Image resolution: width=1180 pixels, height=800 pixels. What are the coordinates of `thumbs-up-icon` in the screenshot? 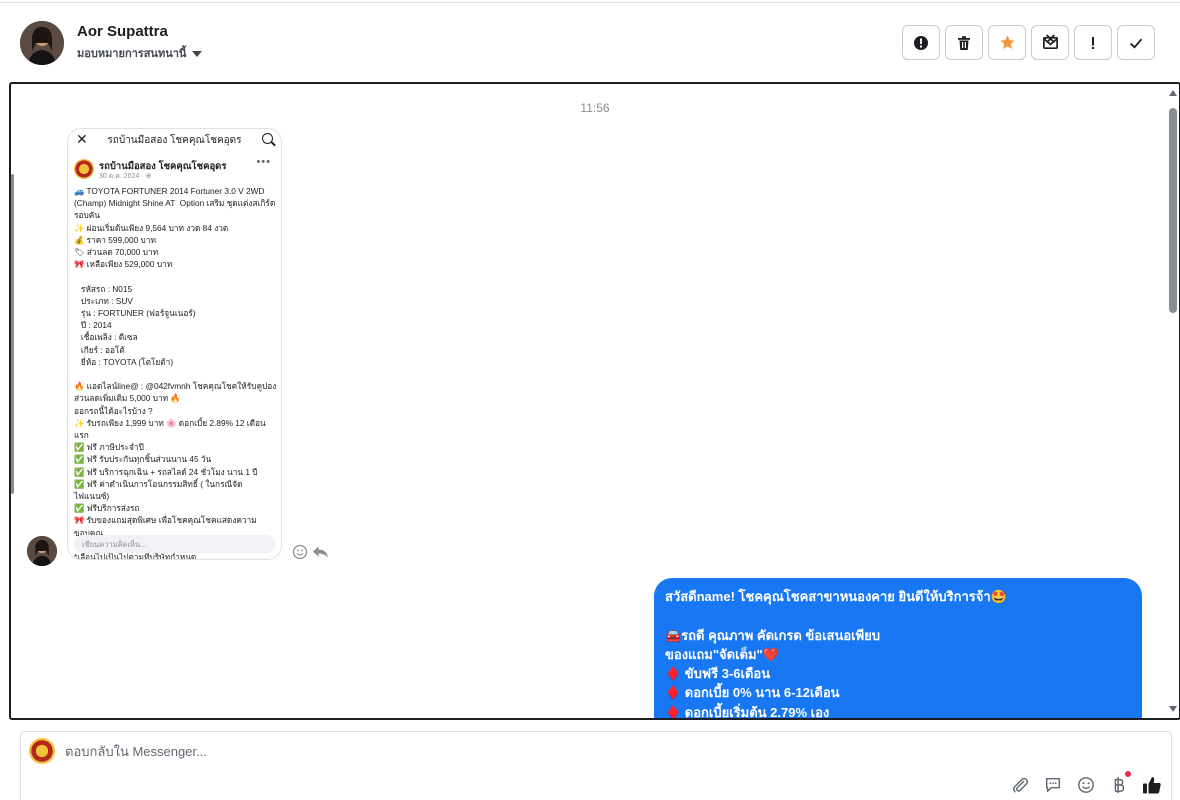 It's located at (1152, 785).